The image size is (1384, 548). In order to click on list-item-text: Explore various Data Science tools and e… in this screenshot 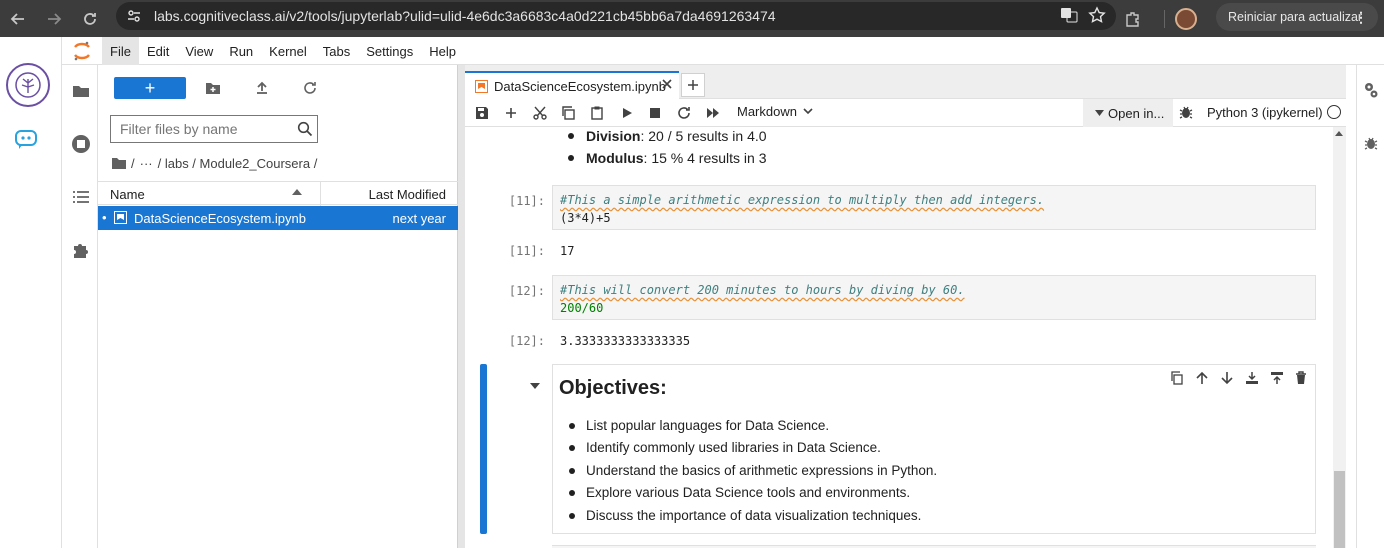, I will do `click(748, 493)`.